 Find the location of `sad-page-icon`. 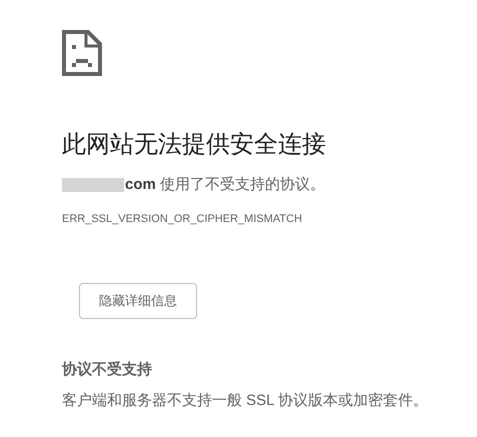

sad-page-icon is located at coordinates (82, 53).